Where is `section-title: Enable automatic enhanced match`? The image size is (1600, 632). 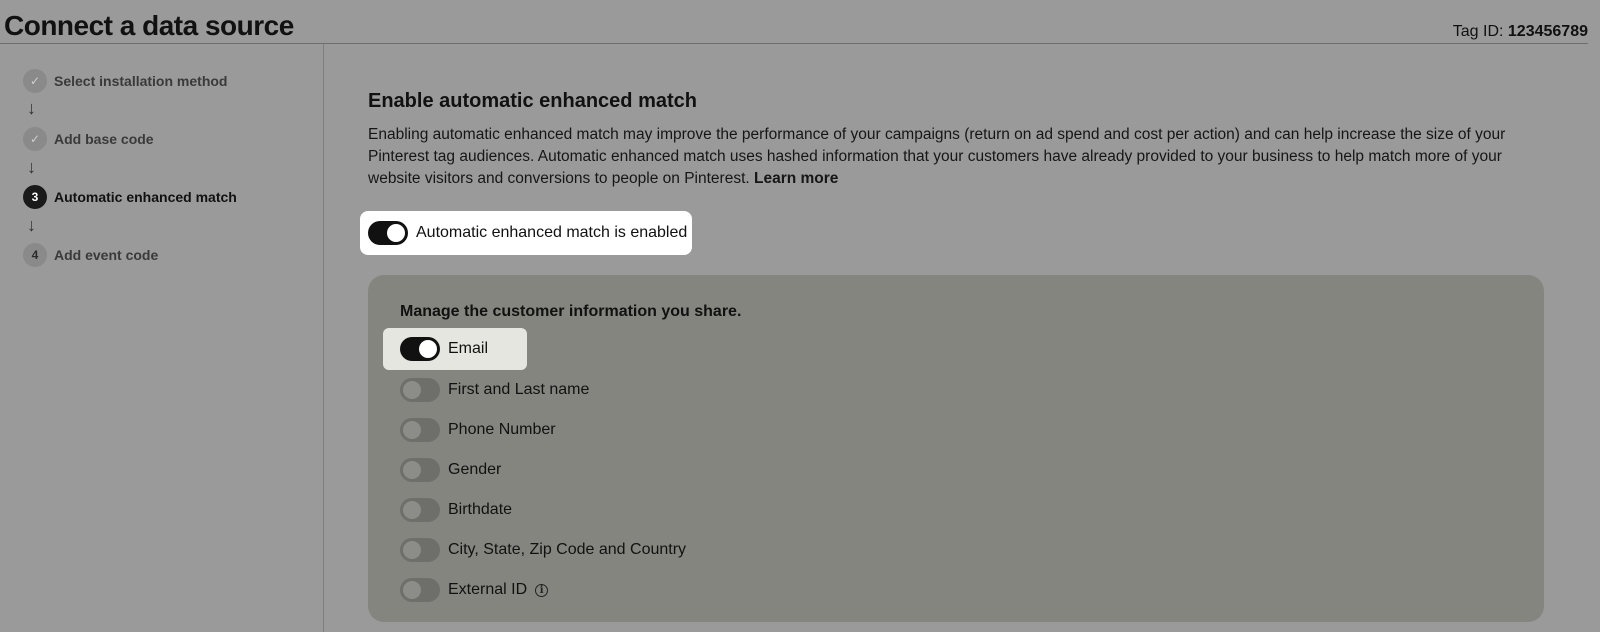 section-title: Enable automatic enhanced match is located at coordinates (532, 101).